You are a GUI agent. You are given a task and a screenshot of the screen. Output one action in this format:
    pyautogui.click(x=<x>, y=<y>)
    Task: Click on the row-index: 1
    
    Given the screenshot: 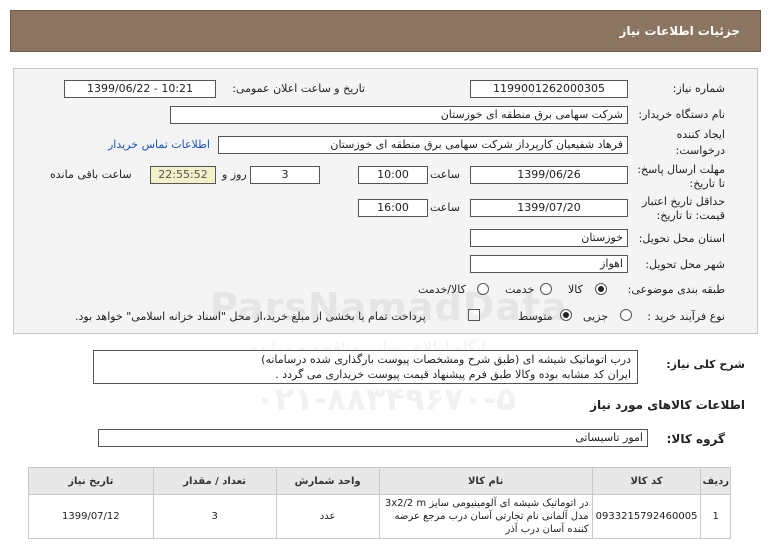 What is the action you would take?
    pyautogui.click(x=715, y=516)
    